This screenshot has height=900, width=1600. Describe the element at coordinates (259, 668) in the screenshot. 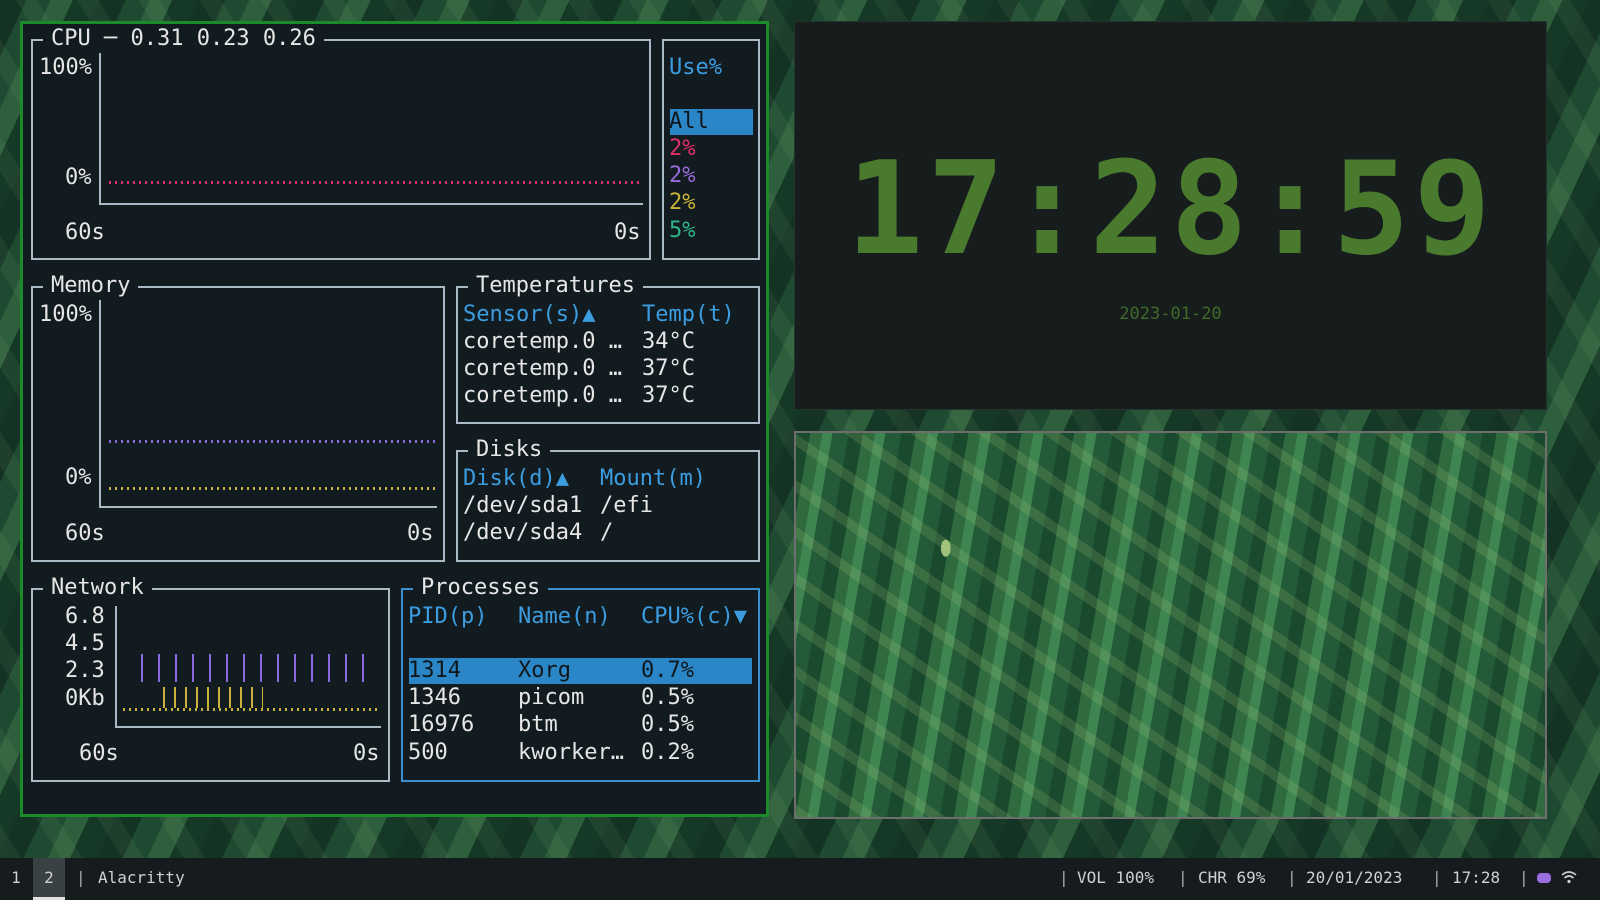

I see `network-tx-spikes` at that location.